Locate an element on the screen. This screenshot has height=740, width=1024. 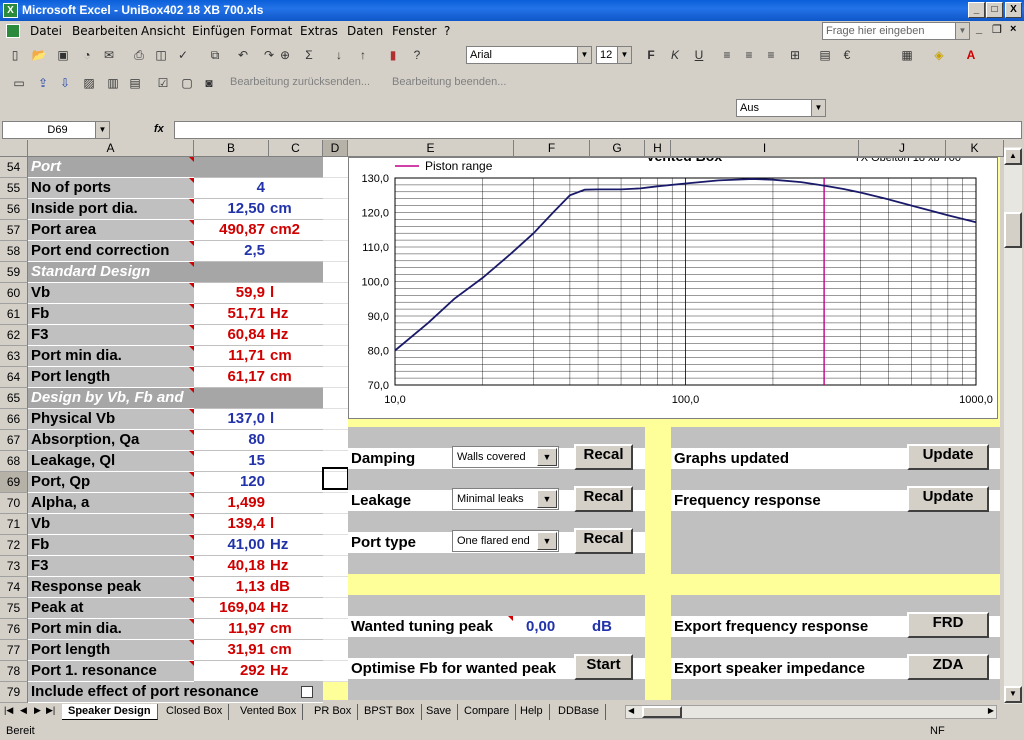
col-header-f: F is located at coordinates (552, 148).